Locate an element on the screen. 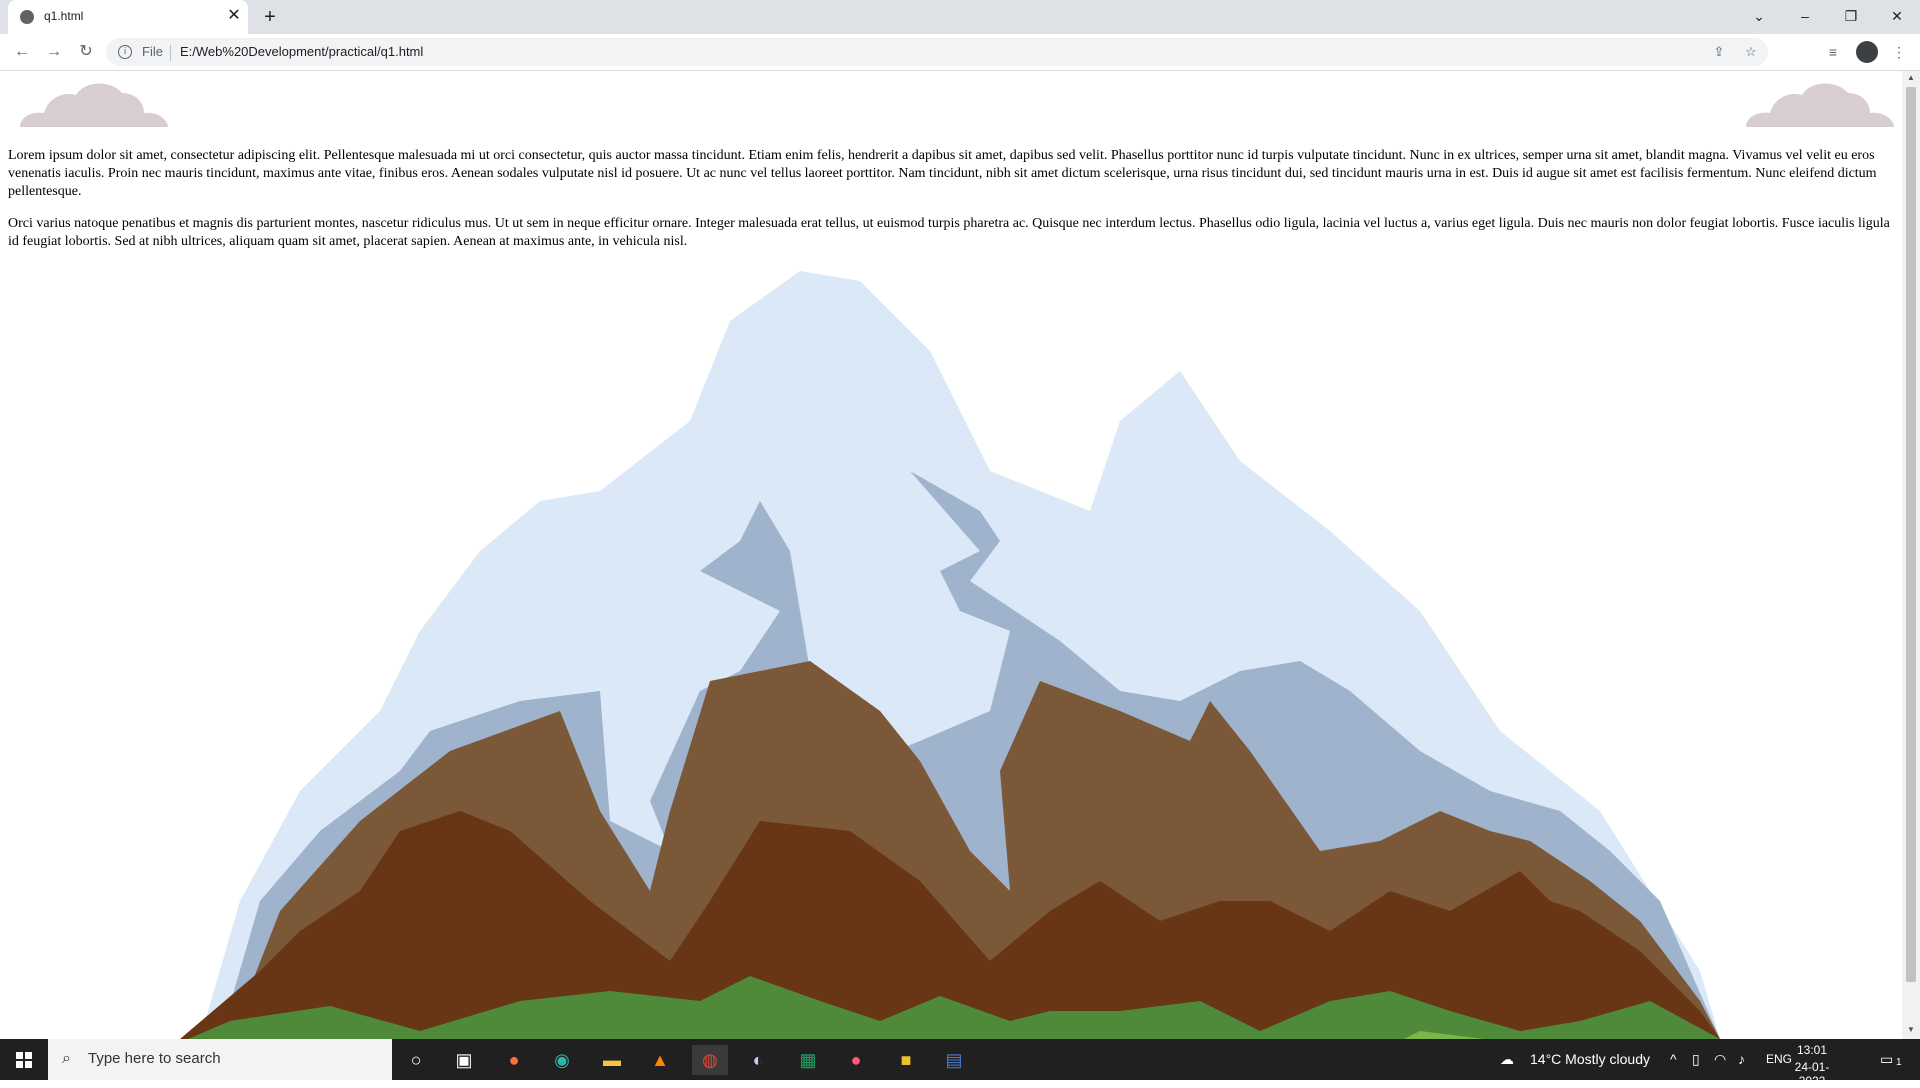 Image resolution: width=1920 pixels, height=1088 pixels. weather-icon: ☁ is located at coordinates (1507, 1059).